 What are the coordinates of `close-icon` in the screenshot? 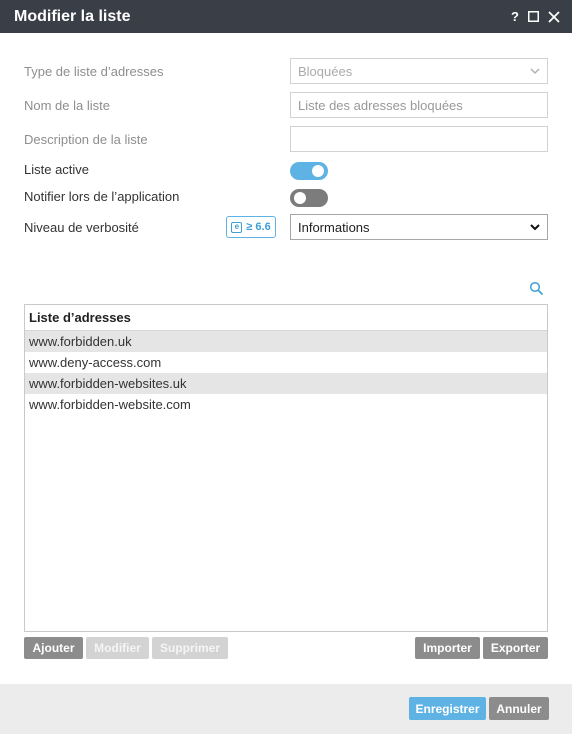 It's located at (554, 16).